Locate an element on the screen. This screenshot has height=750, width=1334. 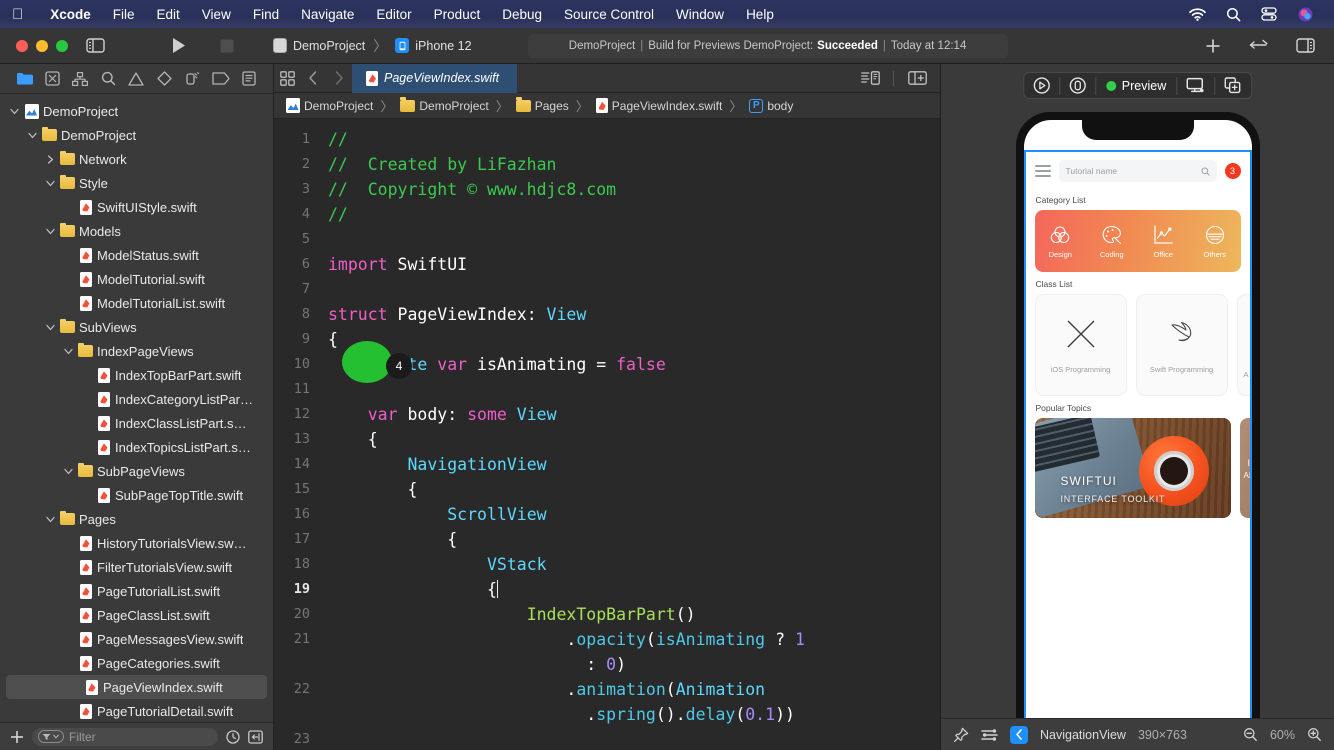
sidebar-toggle-icon is located at coordinates (95, 46).